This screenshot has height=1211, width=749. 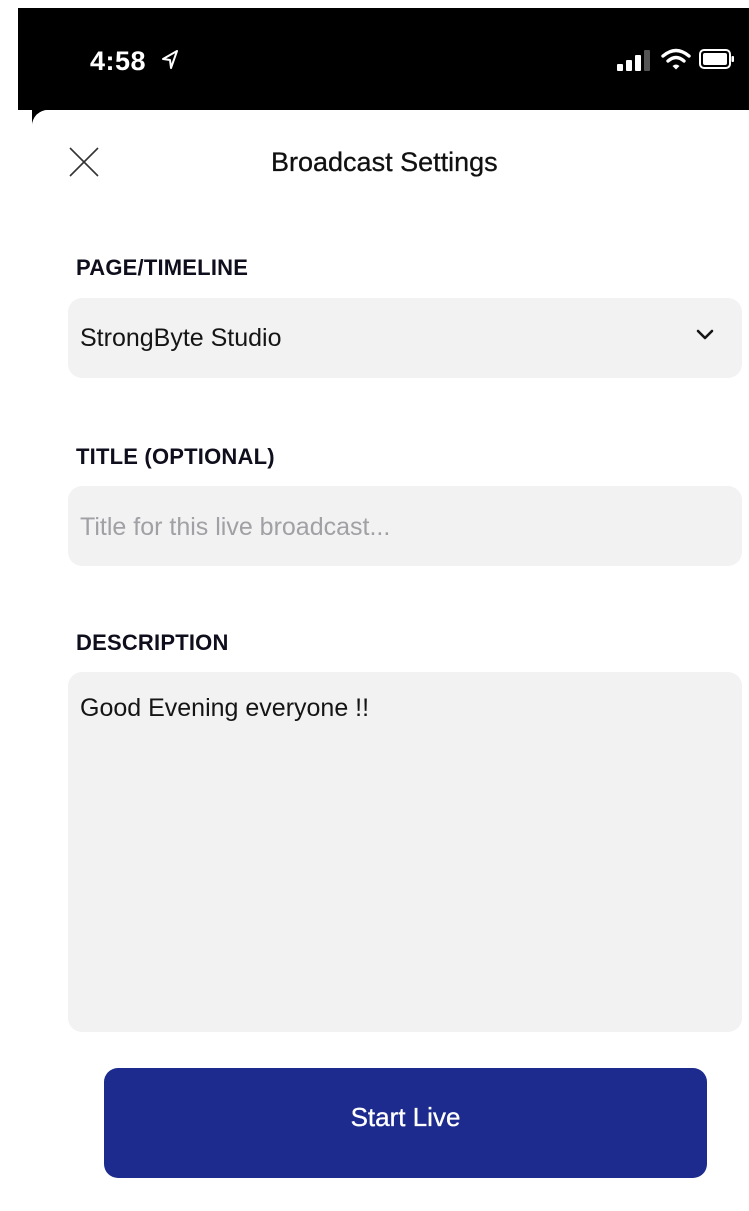 What do you see at coordinates (118, 61) in the screenshot?
I see `status-time: 4:58` at bounding box center [118, 61].